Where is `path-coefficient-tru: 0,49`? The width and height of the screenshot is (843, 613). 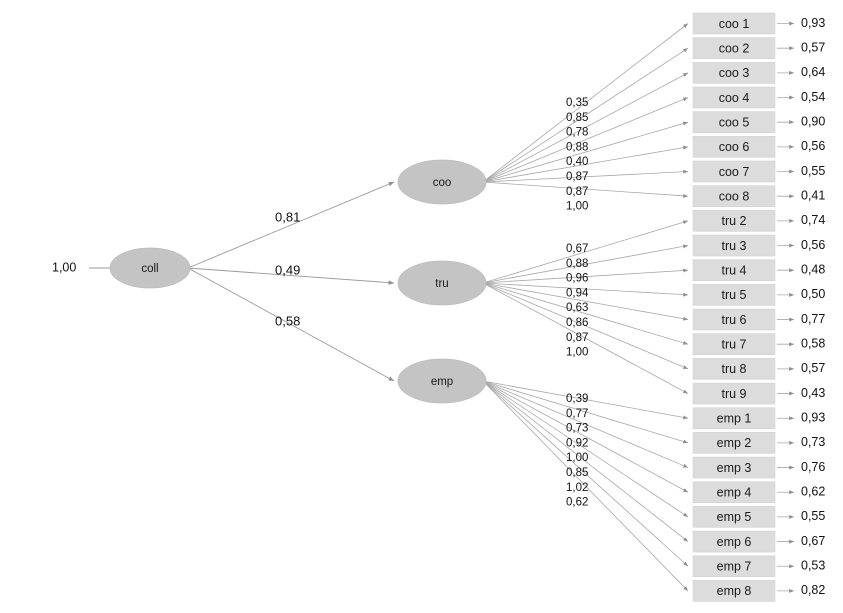
path-coefficient-tru: 0,49 is located at coordinates (287, 269).